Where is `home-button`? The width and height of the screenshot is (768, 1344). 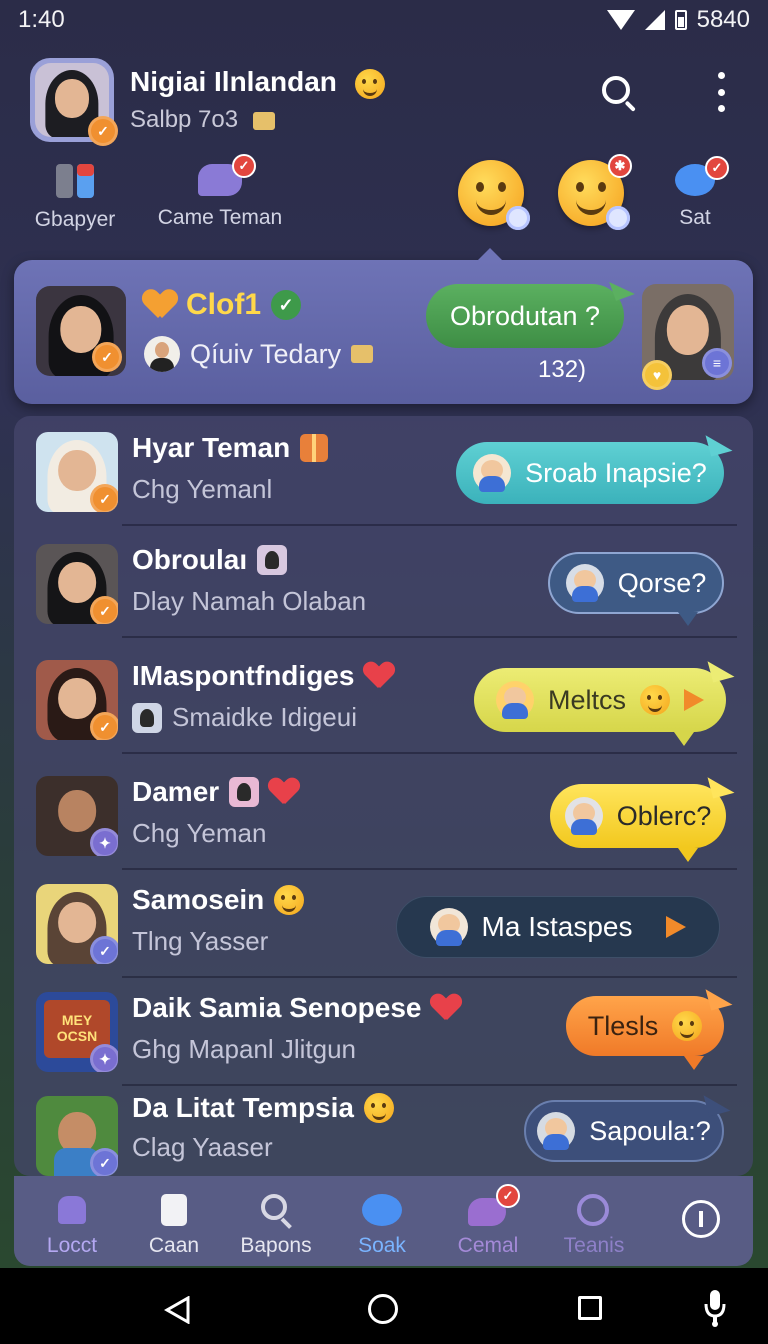 home-button is located at coordinates (383, 1309).